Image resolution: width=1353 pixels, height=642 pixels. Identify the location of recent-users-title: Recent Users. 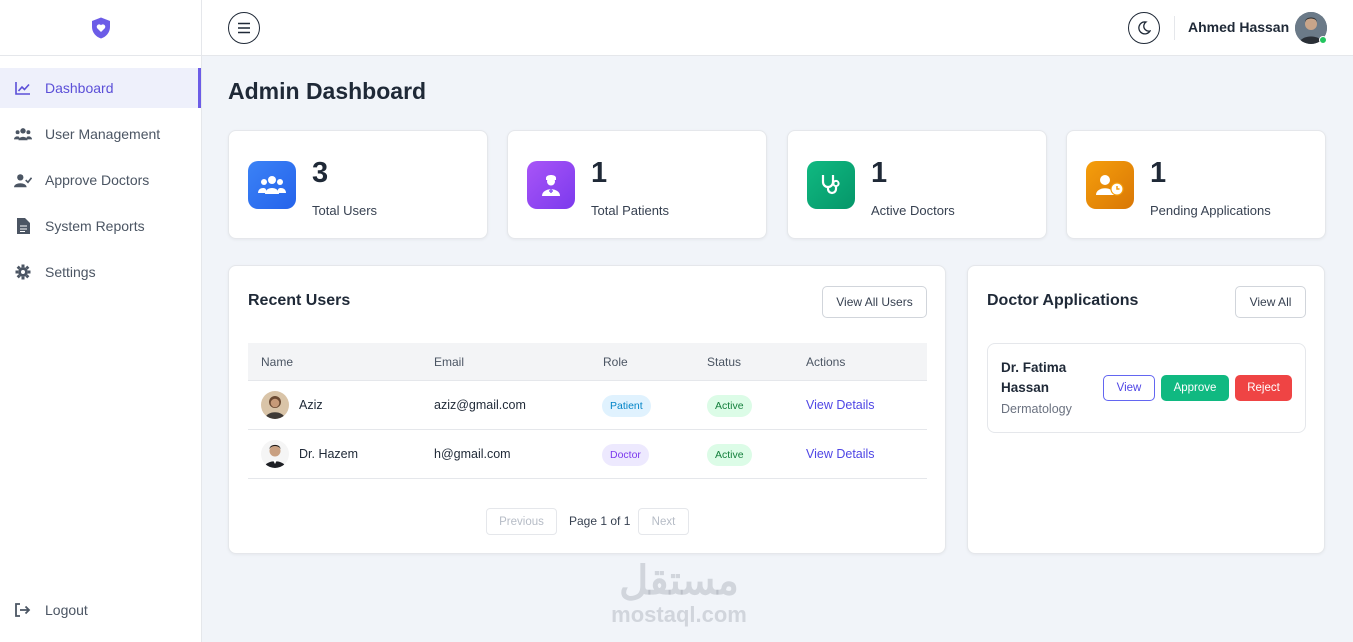
(299, 300).